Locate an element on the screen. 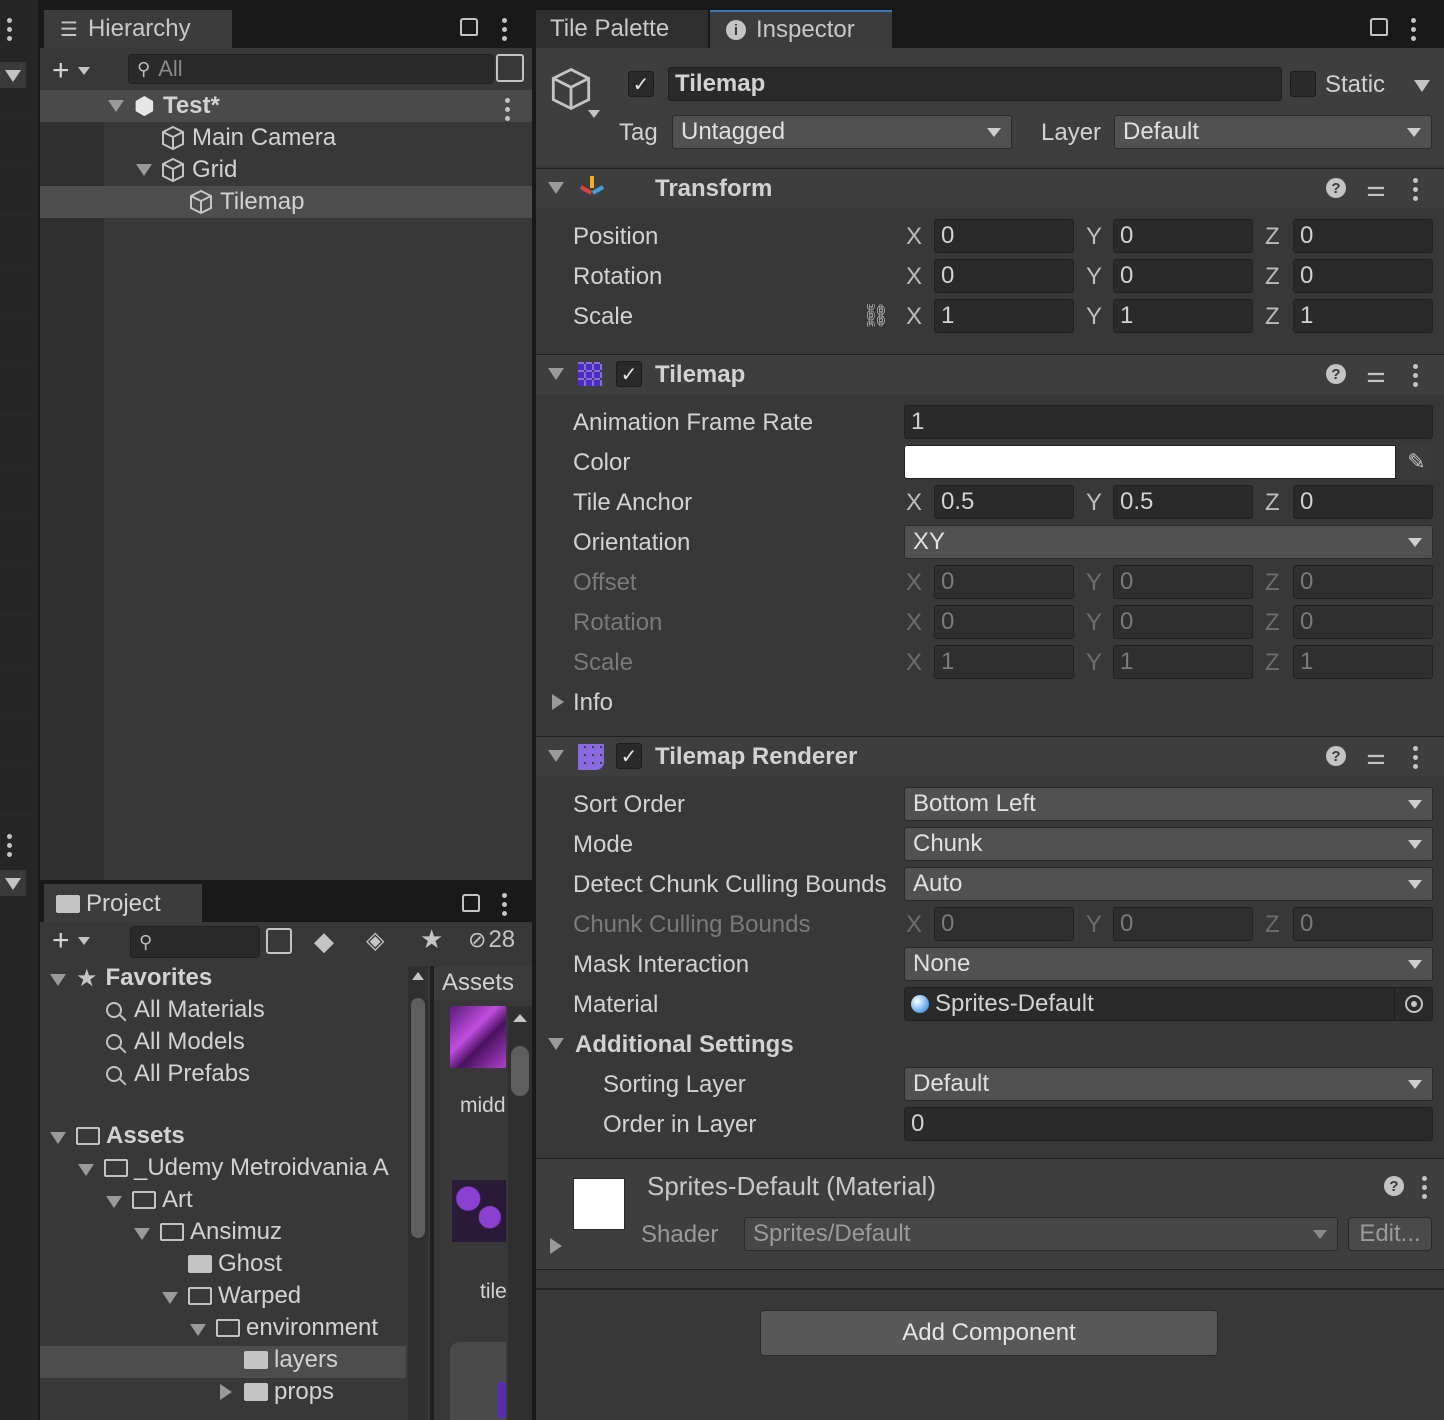 The width and height of the screenshot is (1444, 1420). mode-dropdown: Chunk is located at coordinates (1168, 844).